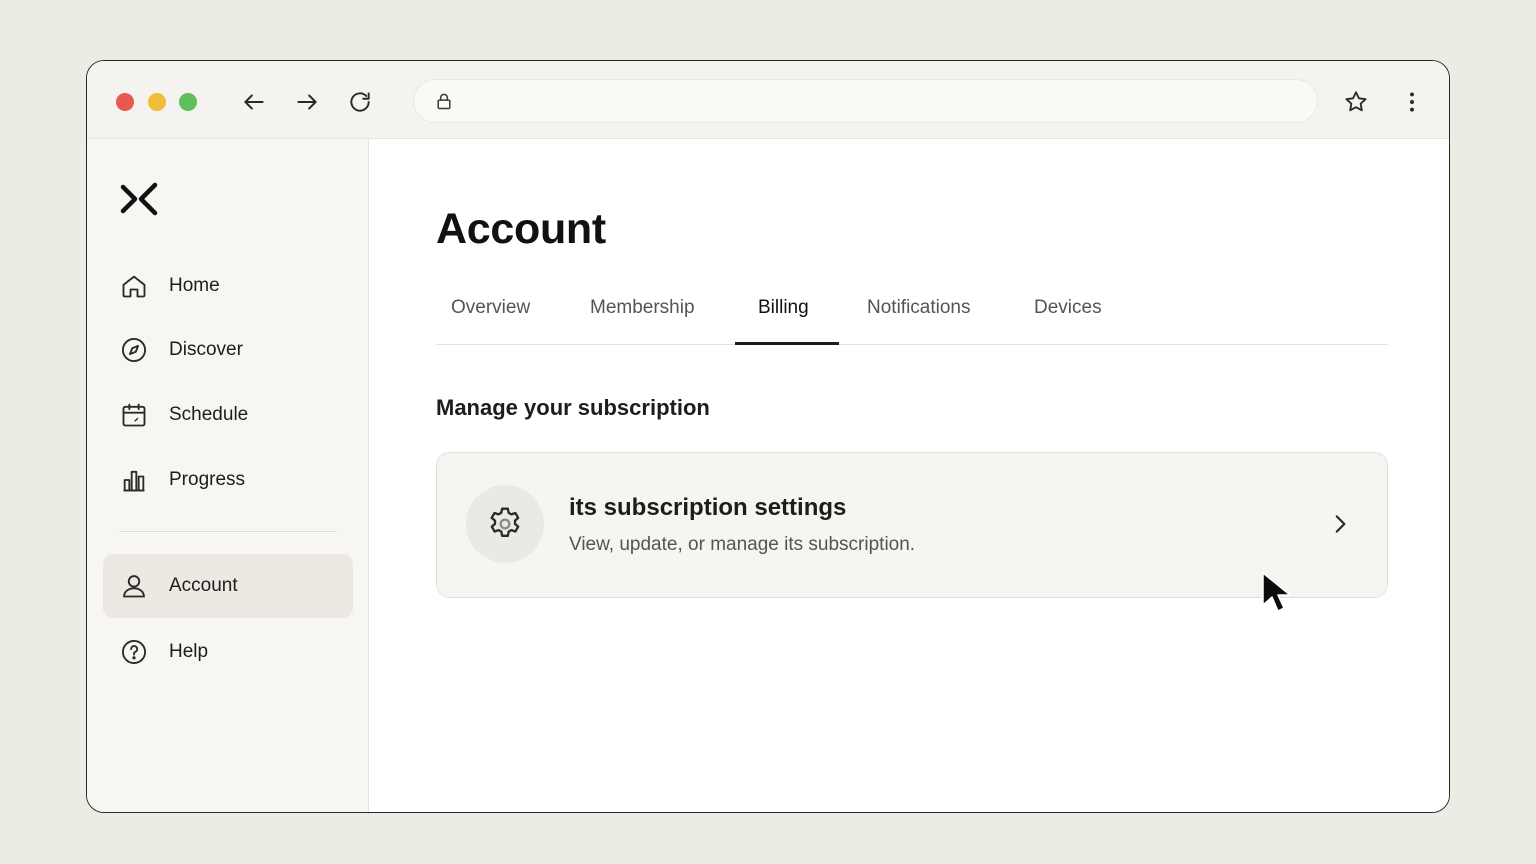 This screenshot has height=864, width=1536. I want to click on sidebar-item-label: Discover, so click(206, 349).